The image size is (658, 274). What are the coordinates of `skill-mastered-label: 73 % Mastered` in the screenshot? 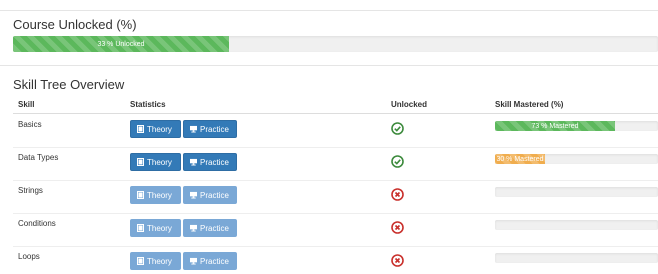 It's located at (555, 126).